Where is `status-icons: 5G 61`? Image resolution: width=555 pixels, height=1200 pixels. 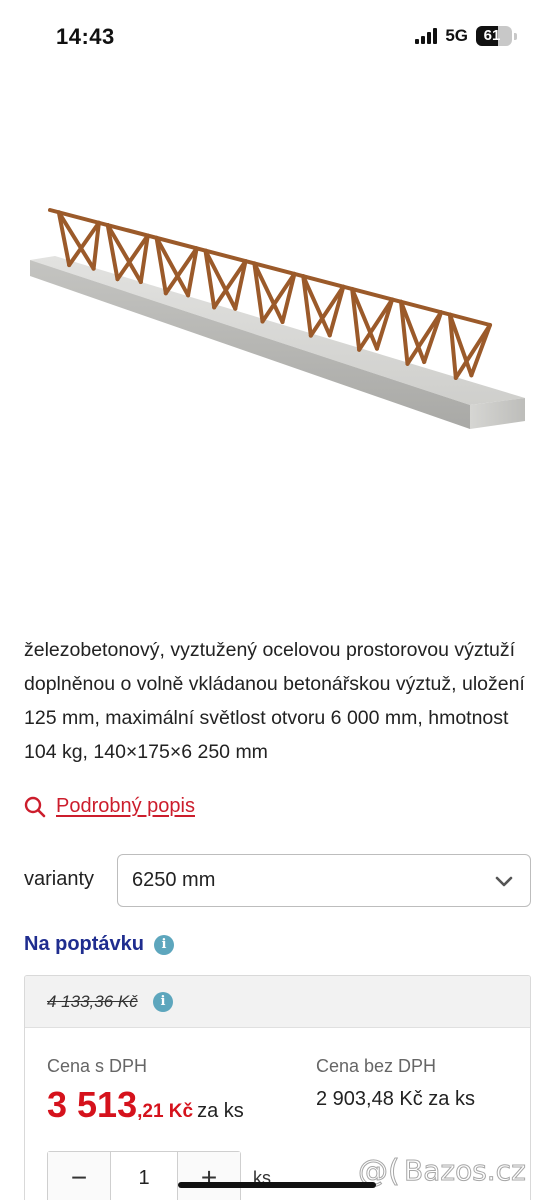 status-icons: 5G 61 is located at coordinates (466, 36).